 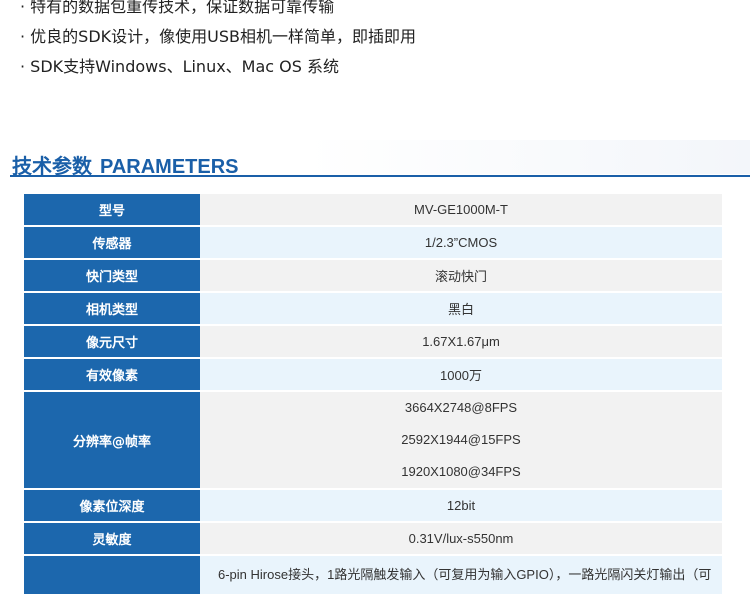 I want to click on param-value: 1.67X1.67μm, so click(x=461, y=341).